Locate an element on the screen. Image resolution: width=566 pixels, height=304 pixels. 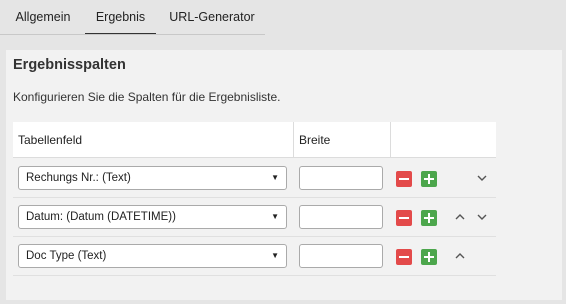
field-select: Doc Type (Text) ▼ is located at coordinates (152, 256).